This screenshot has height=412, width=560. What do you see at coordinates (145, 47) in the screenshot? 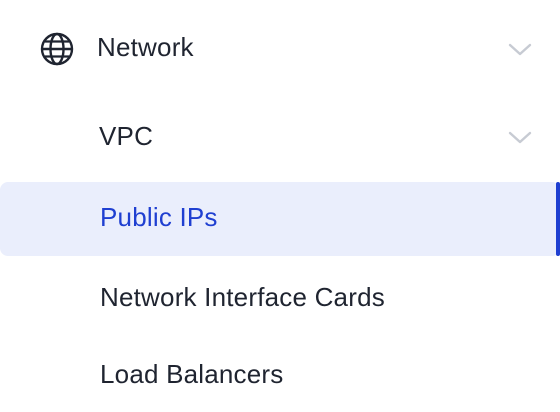
I see `nav-group-network-label: Network` at bounding box center [145, 47].